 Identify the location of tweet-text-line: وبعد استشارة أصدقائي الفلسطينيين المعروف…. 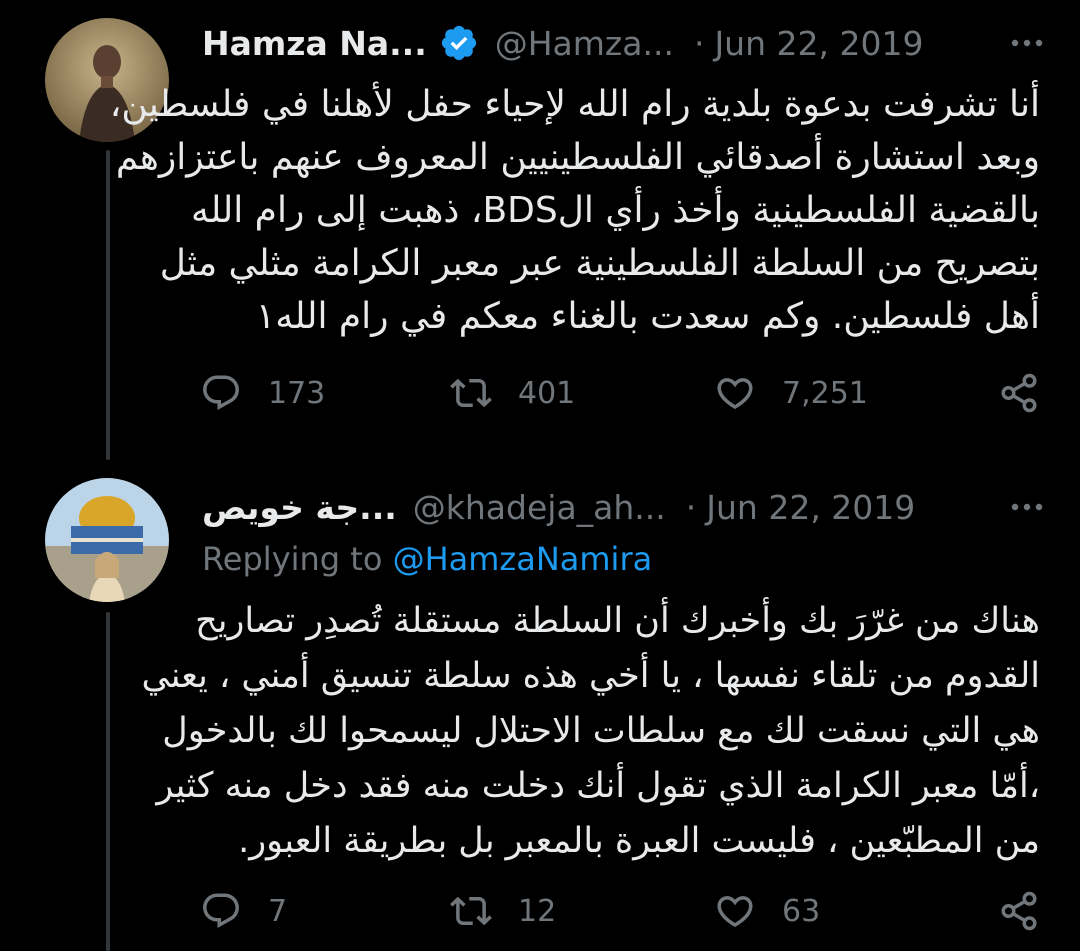
(577, 157).